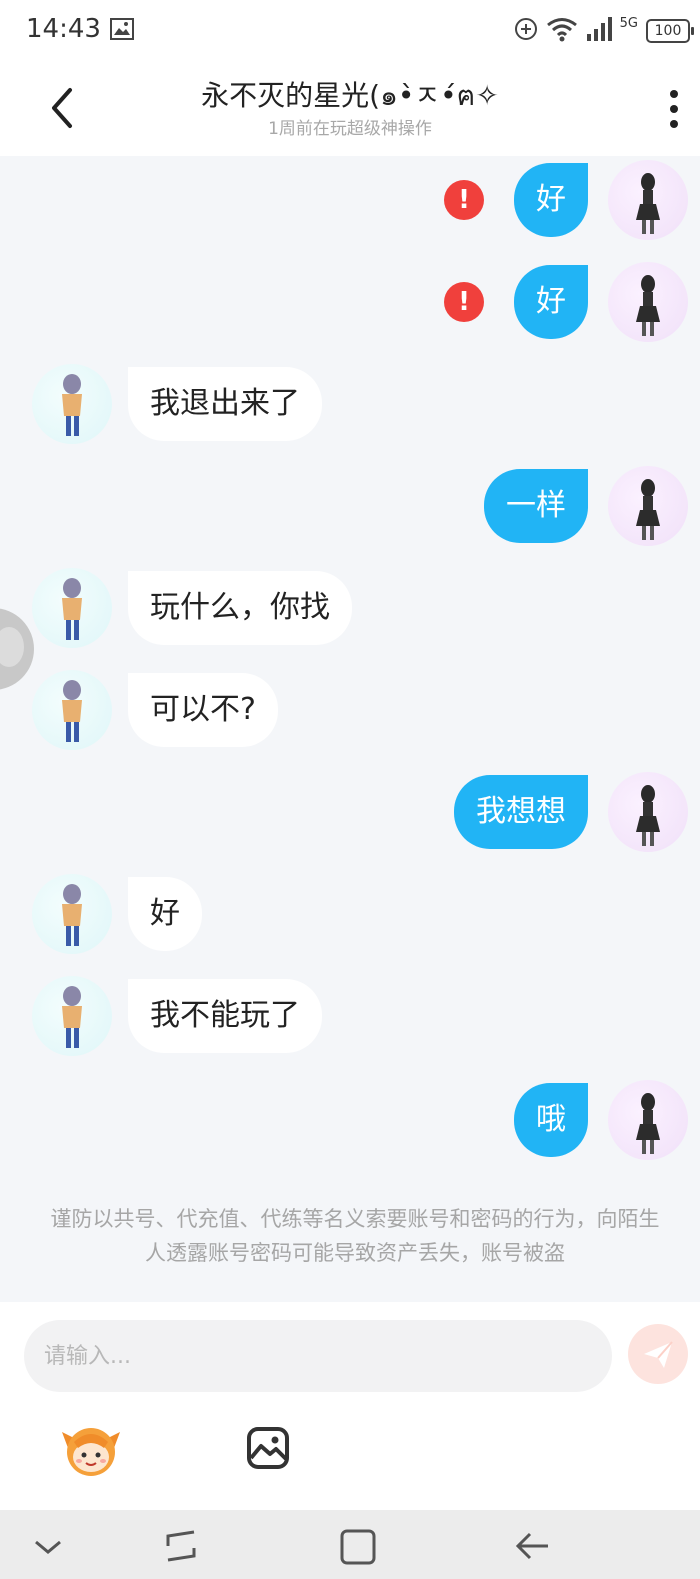  I want to click on message-row-received: 玩什么，你找, so click(350, 608).